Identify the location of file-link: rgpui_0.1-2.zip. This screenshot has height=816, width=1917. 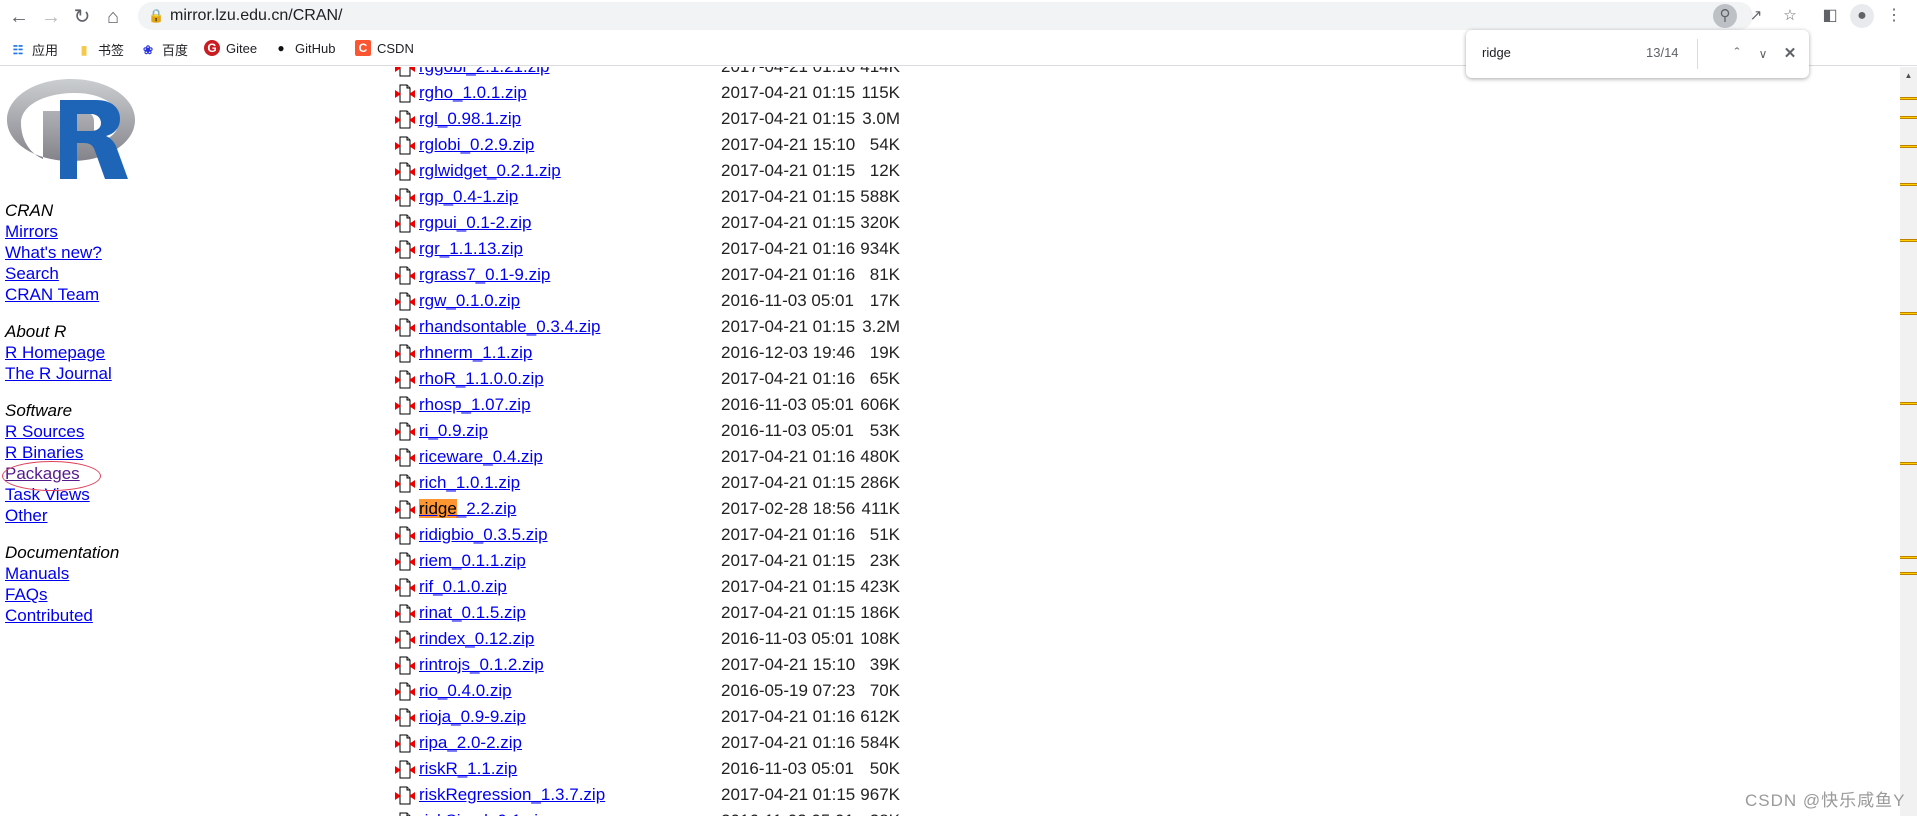
(475, 223).